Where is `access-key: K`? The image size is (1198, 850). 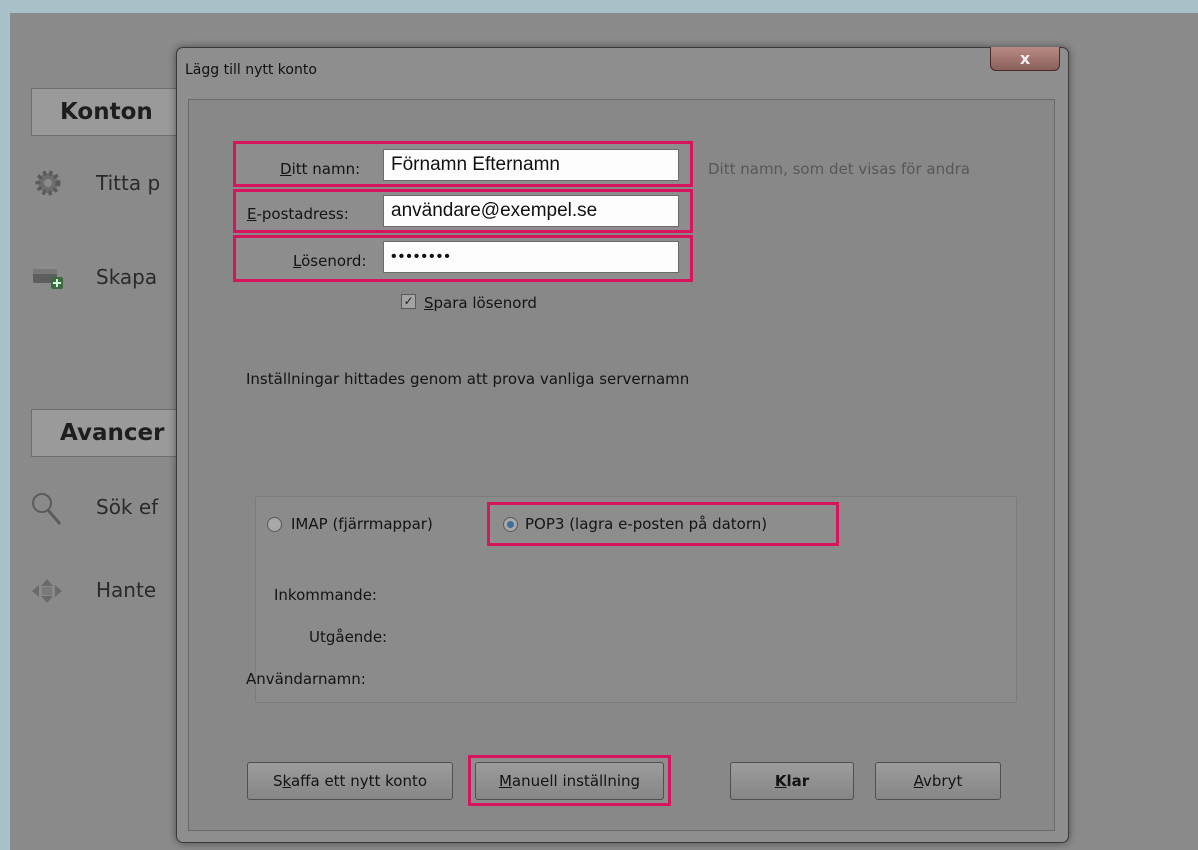
access-key: K is located at coordinates (780, 781).